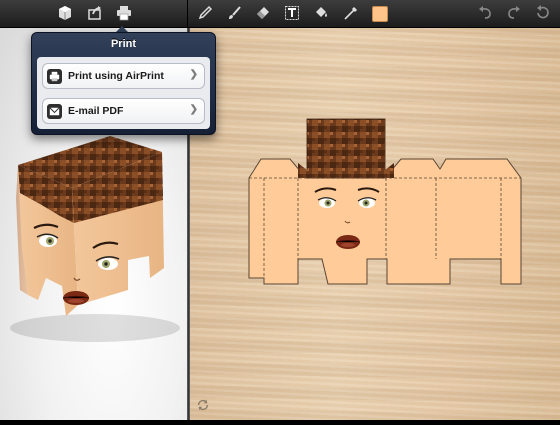 This screenshot has height=425, width=560. What do you see at coordinates (485, 13) in the screenshot?
I see `undo-icon` at bounding box center [485, 13].